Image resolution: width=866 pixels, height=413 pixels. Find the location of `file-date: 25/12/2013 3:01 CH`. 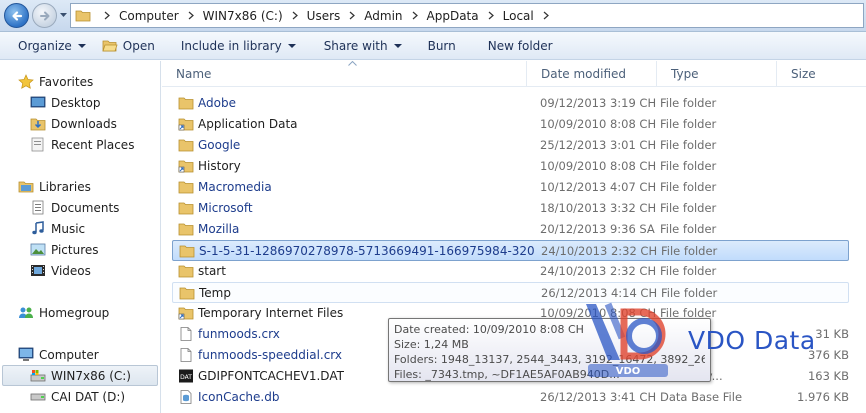

file-date: 25/12/2013 3:01 CH is located at coordinates (598, 145).